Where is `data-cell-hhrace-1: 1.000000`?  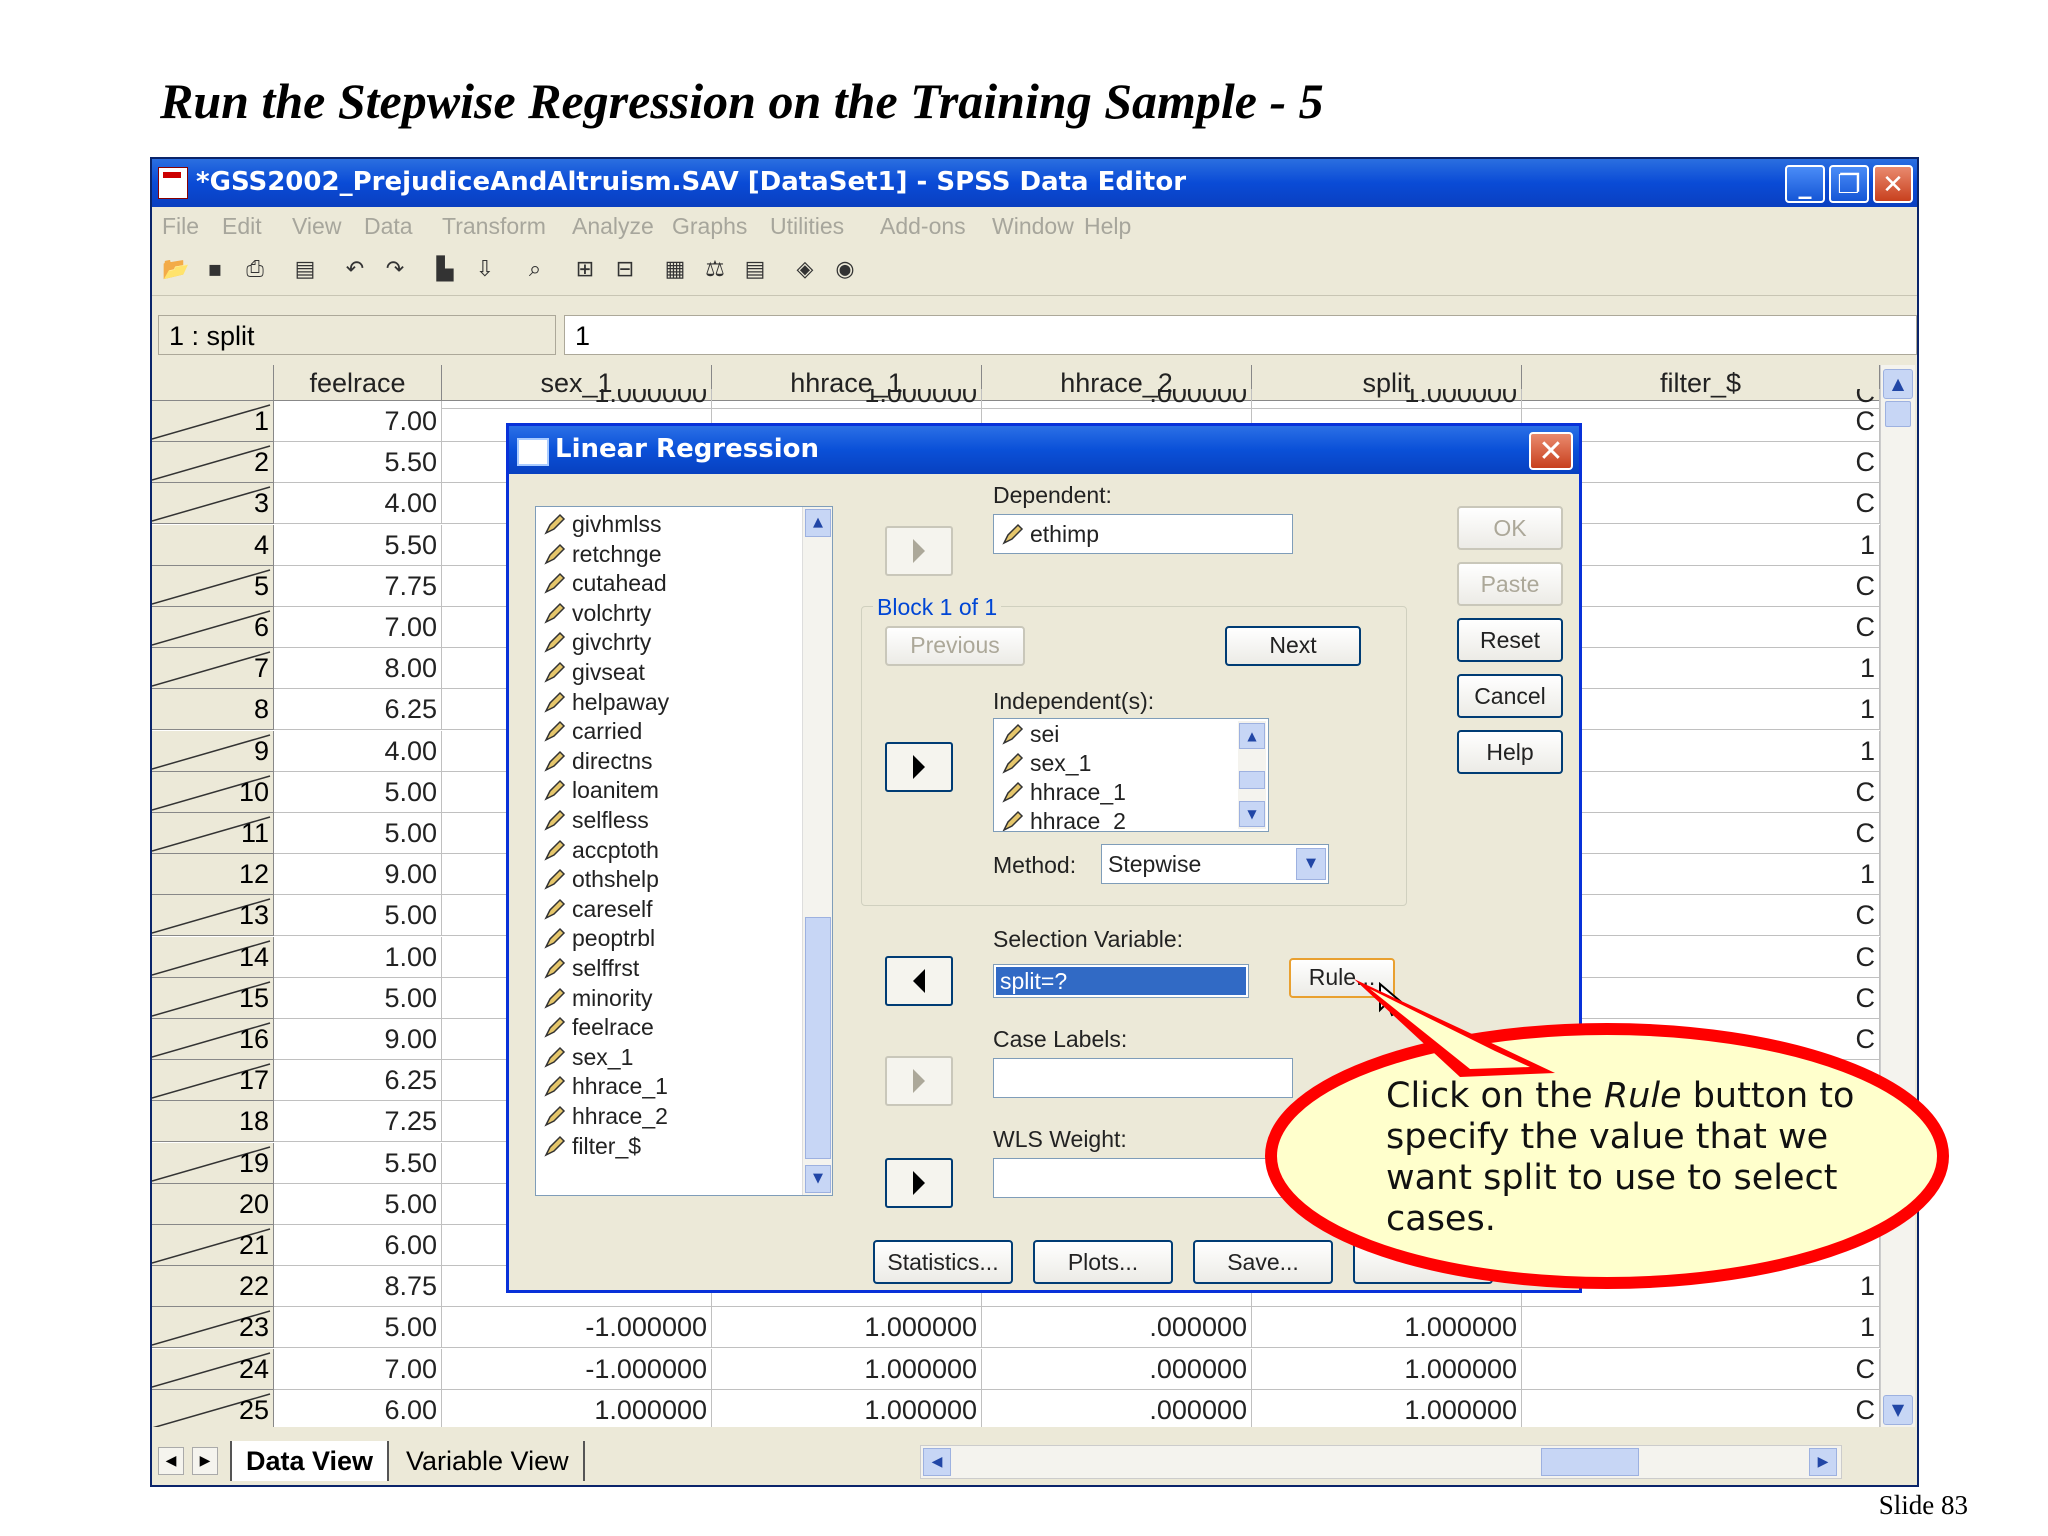 data-cell-hhrace-1: 1.000000 is located at coordinates (847, 1369).